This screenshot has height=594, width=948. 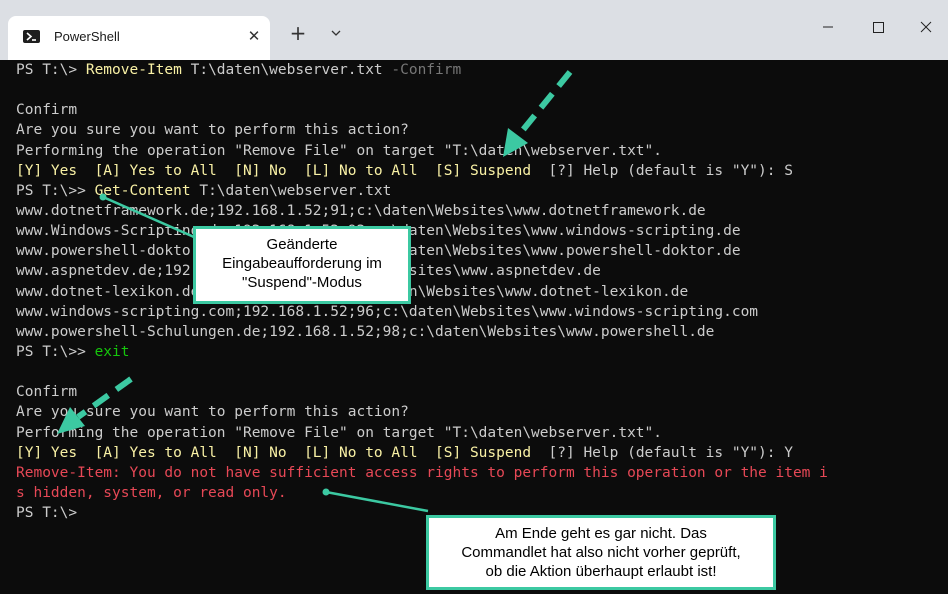 What do you see at coordinates (302, 244) in the screenshot?
I see `callout-text: Geänderte` at bounding box center [302, 244].